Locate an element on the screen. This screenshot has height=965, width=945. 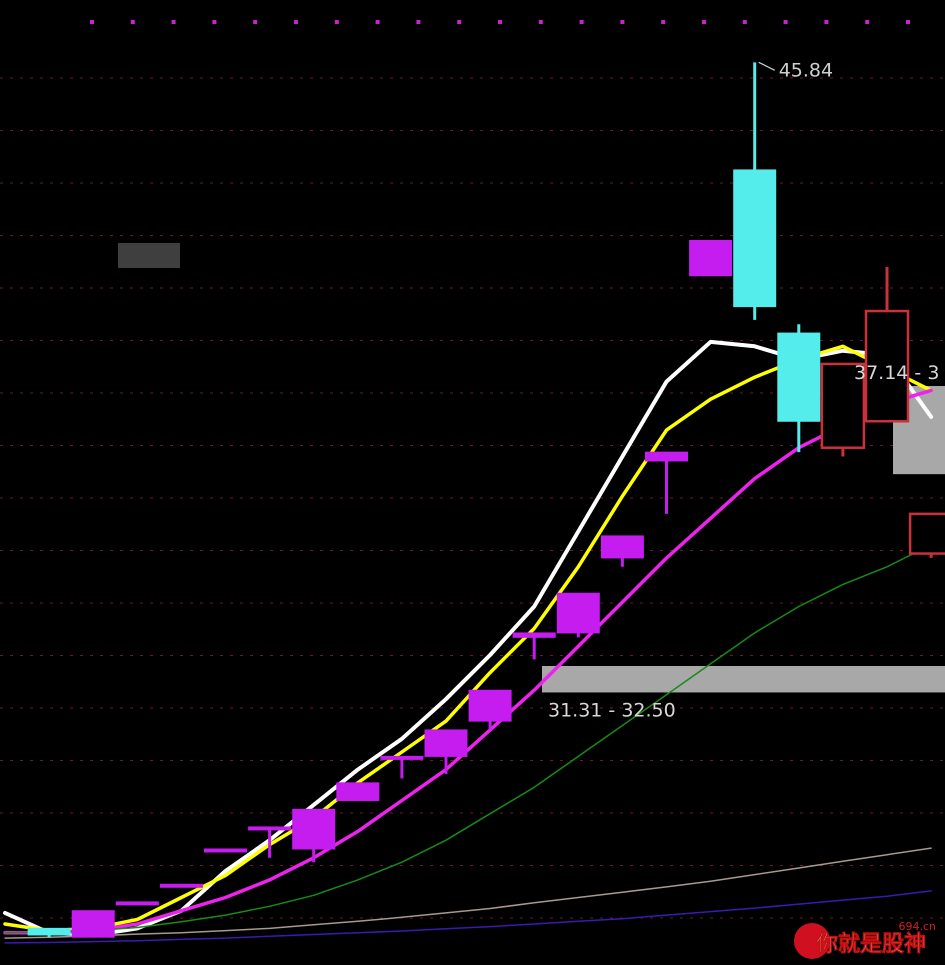
watermark-brand: 你就是股神 is located at coordinates (870, 944).